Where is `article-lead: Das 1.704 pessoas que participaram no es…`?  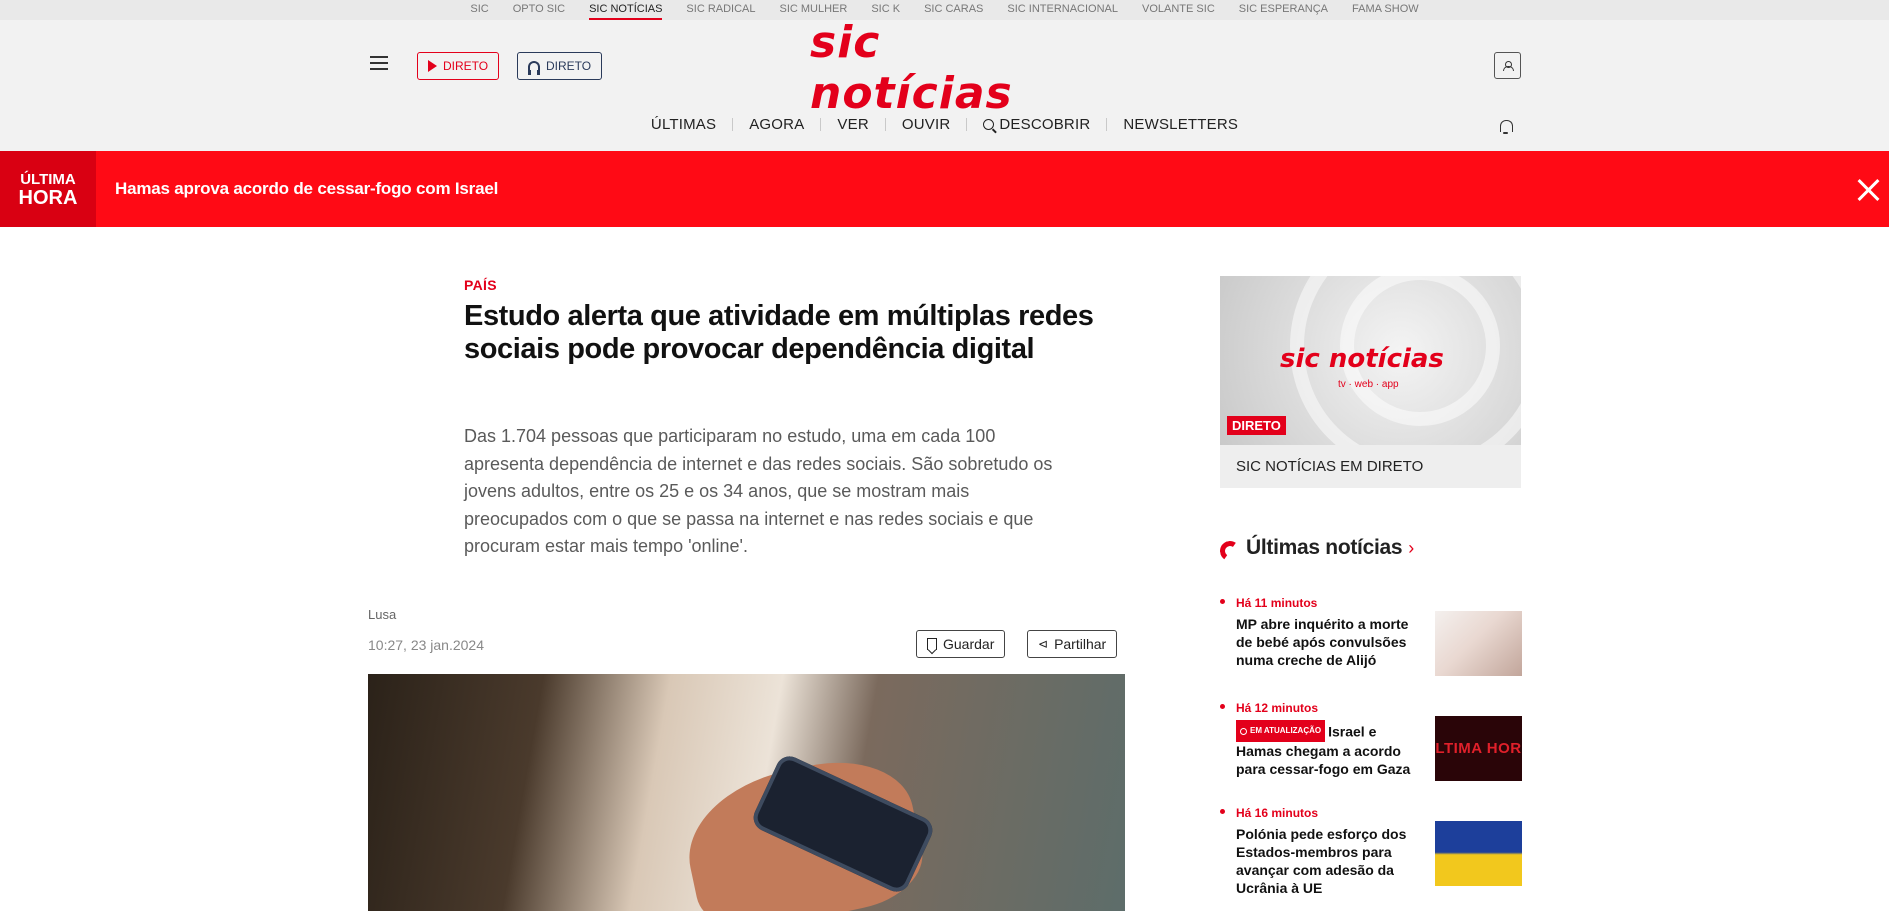
article-lead: Das 1.704 pessoas que participaram no es… is located at coordinates (758, 491).